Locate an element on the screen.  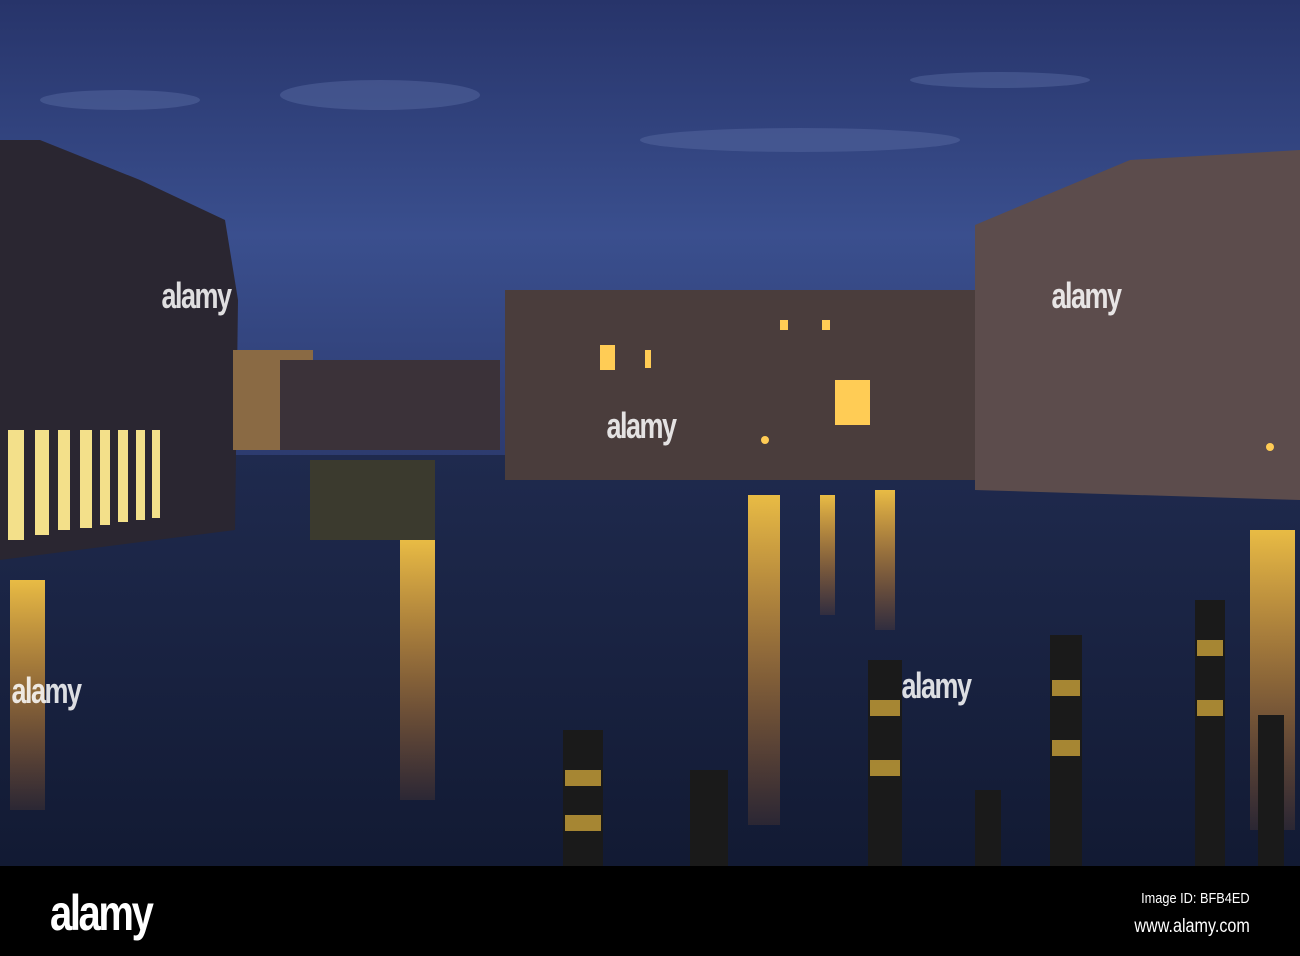
vaporetto-stop is located at coordinates (372, 500).